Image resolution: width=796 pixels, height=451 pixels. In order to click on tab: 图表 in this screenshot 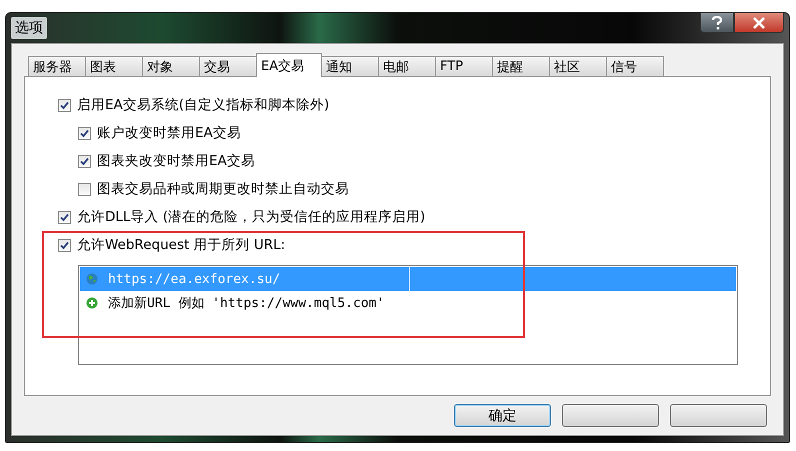, I will do `click(114, 66)`.